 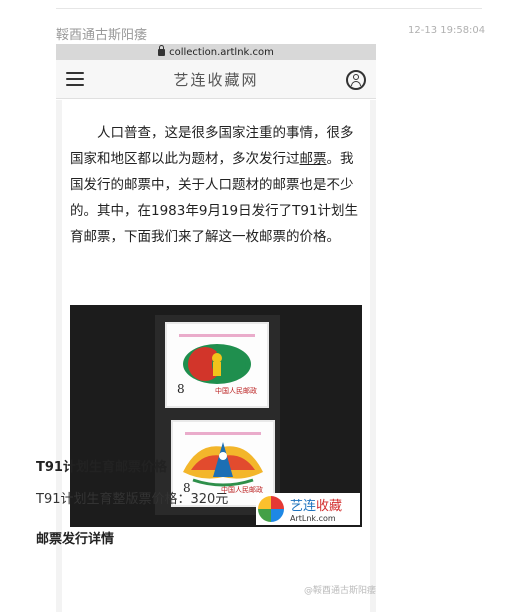 I want to click on site-header: 艺连收藏网, so click(x=216, y=79).